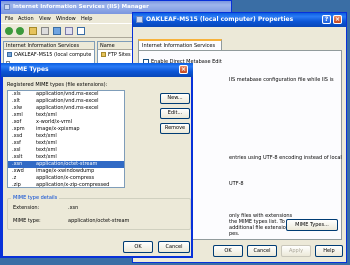  I want to click on properties-cancel-button: Cancel, so click(262, 251).